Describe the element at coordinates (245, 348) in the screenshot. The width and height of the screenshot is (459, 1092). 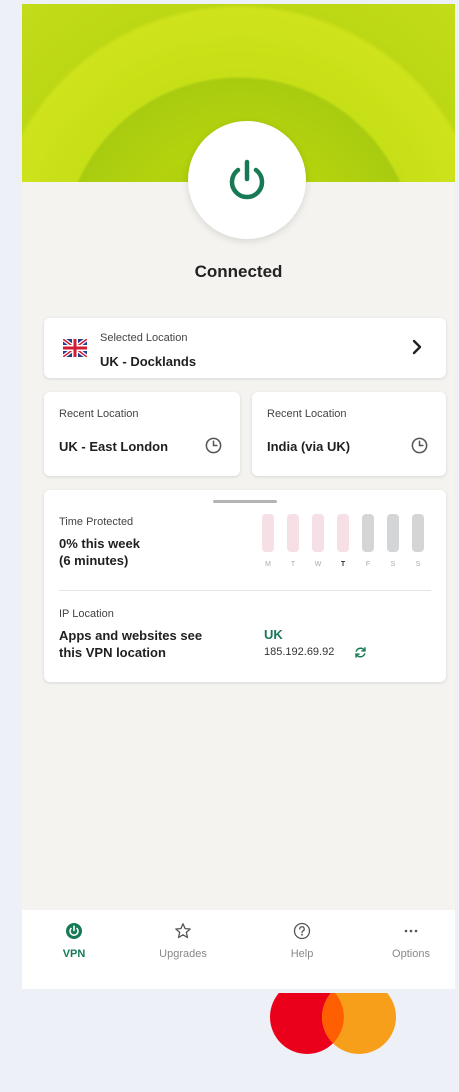
I see `selected-location-card: Selected Location UK - Docklands` at that location.